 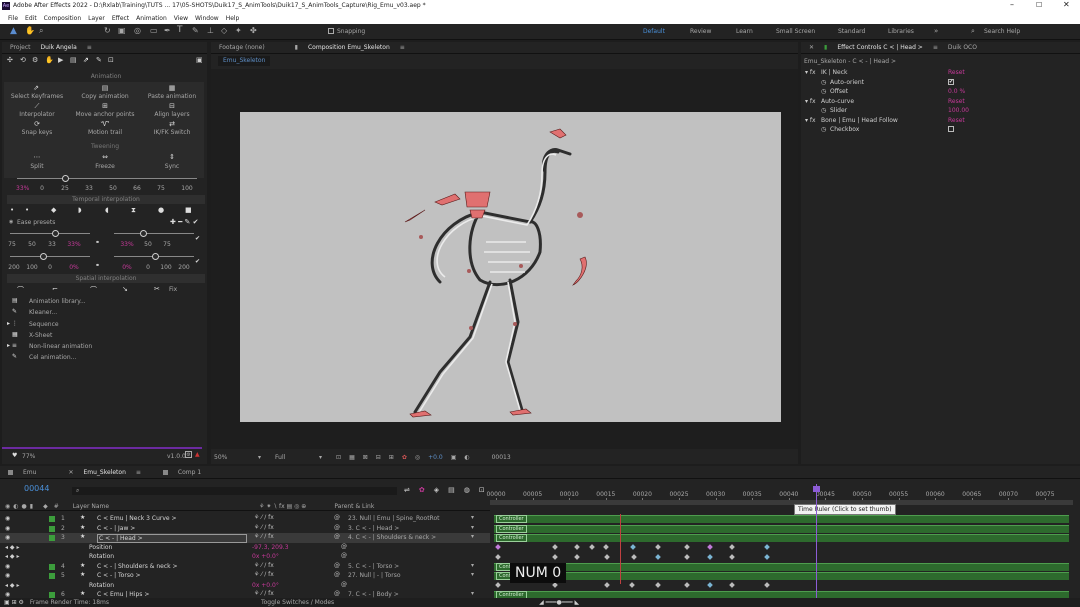 What do you see at coordinates (154, 30) in the screenshot?
I see `shape-tool-icon: ▭` at bounding box center [154, 30].